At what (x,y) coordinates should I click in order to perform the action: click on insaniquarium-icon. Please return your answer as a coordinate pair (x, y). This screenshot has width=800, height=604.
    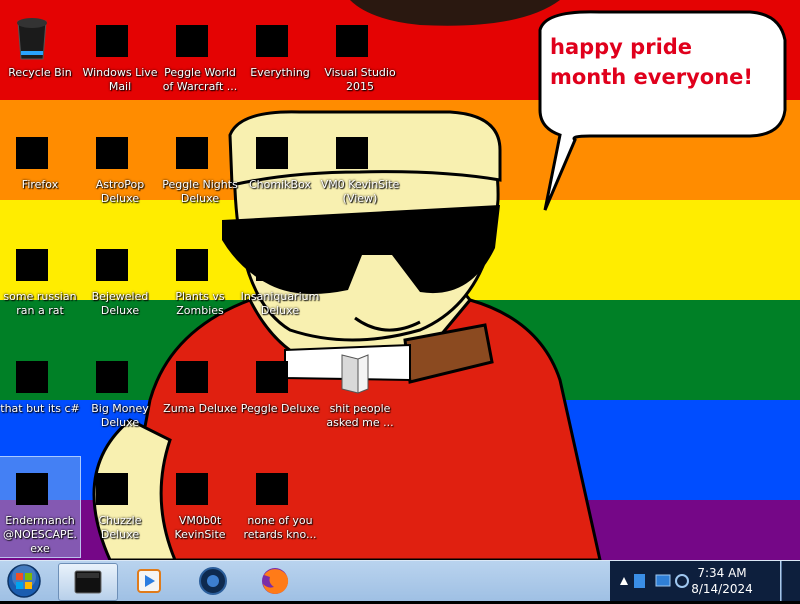
    Looking at the image, I should click on (272, 265).